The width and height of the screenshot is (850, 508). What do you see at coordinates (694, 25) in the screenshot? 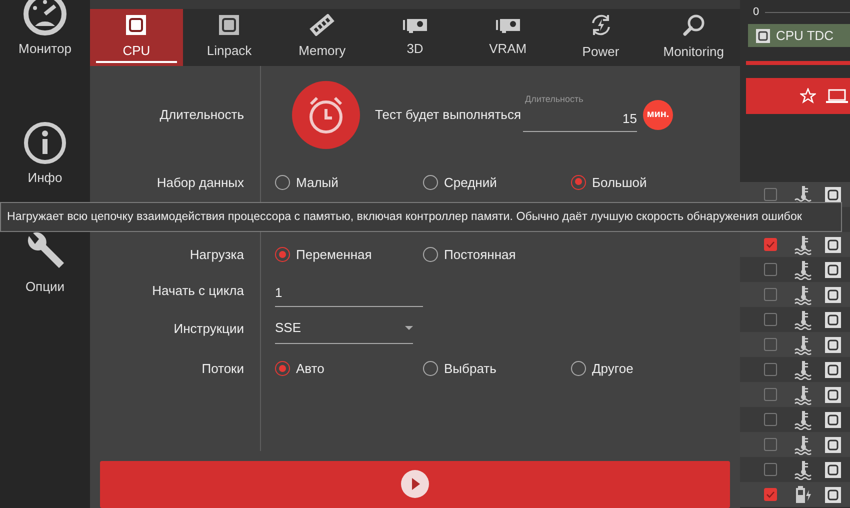
I see `search-icon` at bounding box center [694, 25].